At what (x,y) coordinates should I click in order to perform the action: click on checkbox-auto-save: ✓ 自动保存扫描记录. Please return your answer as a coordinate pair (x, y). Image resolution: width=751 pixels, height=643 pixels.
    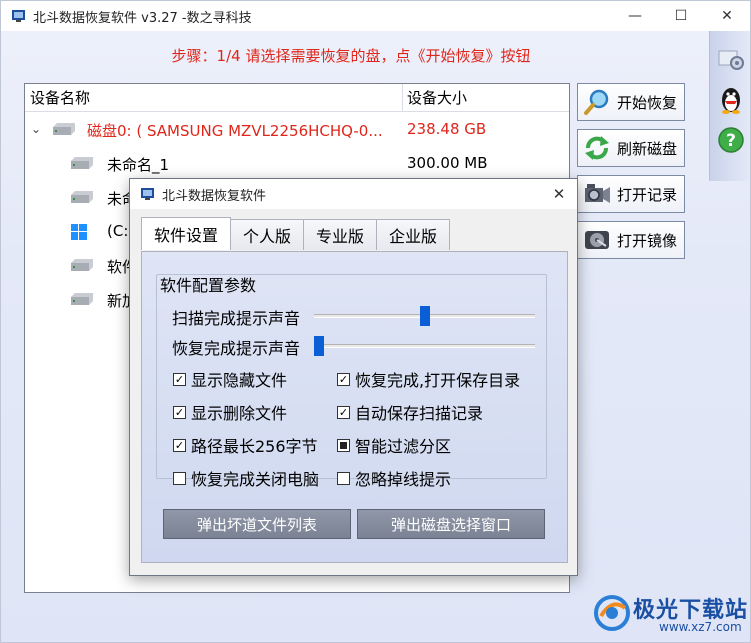
    Looking at the image, I should click on (410, 412).